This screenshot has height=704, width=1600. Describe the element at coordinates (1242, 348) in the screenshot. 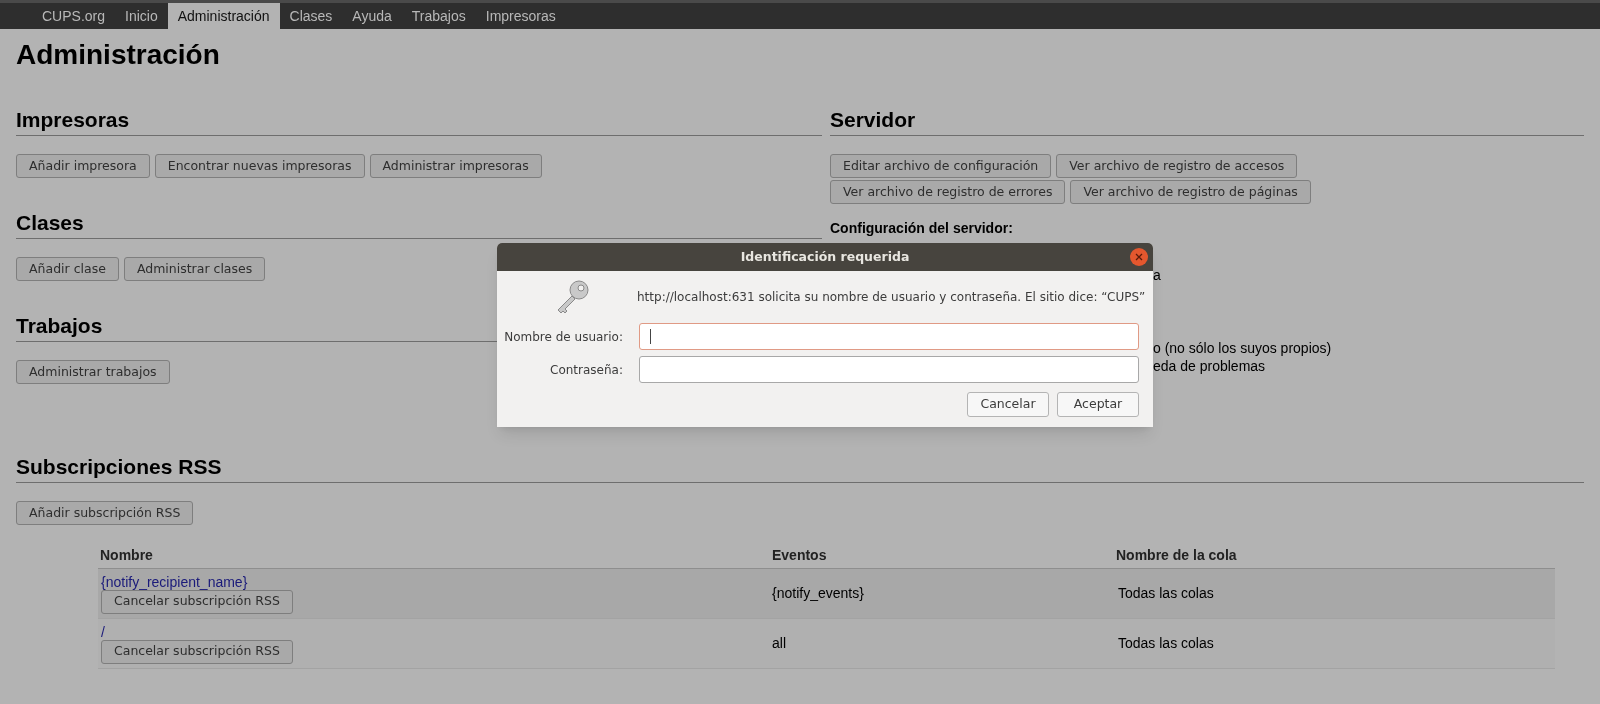

I see `setting-label: o (no sólo los suyos propios)` at that location.